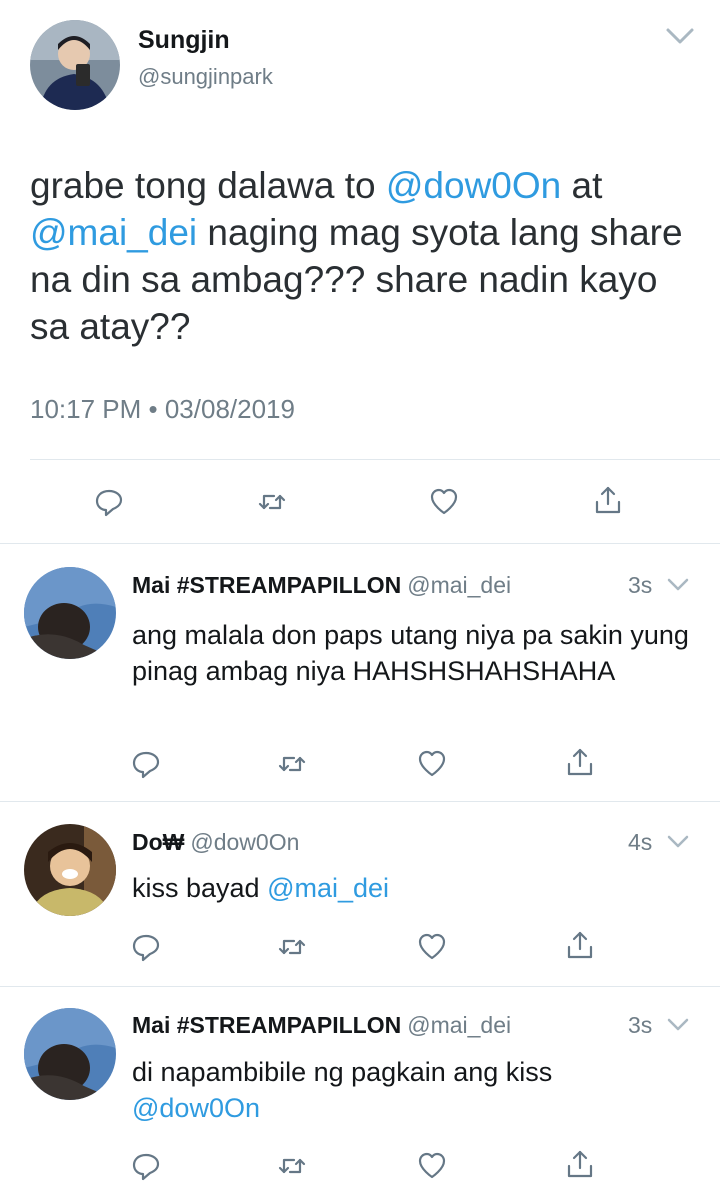  What do you see at coordinates (162, 409) in the screenshot?
I see `tweet-timestamp: 10:17 PM • 03/08/2019` at bounding box center [162, 409].